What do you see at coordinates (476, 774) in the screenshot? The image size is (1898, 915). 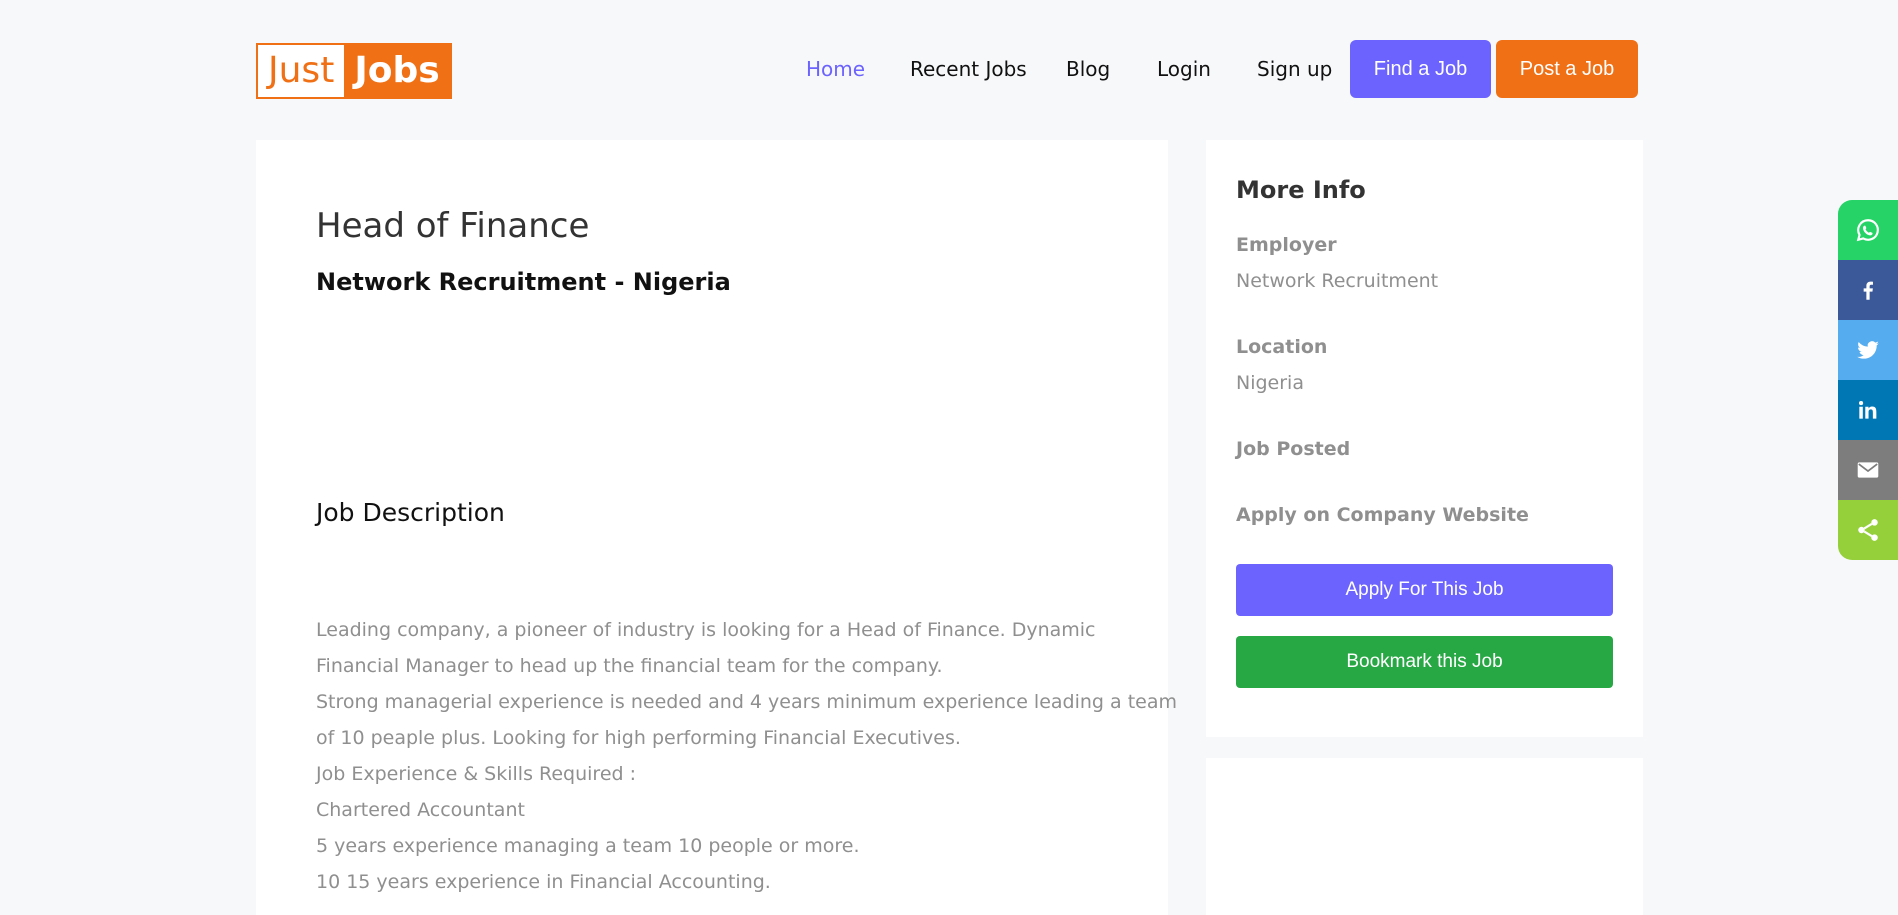 I see `description-line: Job Experience & Skills Required :` at bounding box center [476, 774].